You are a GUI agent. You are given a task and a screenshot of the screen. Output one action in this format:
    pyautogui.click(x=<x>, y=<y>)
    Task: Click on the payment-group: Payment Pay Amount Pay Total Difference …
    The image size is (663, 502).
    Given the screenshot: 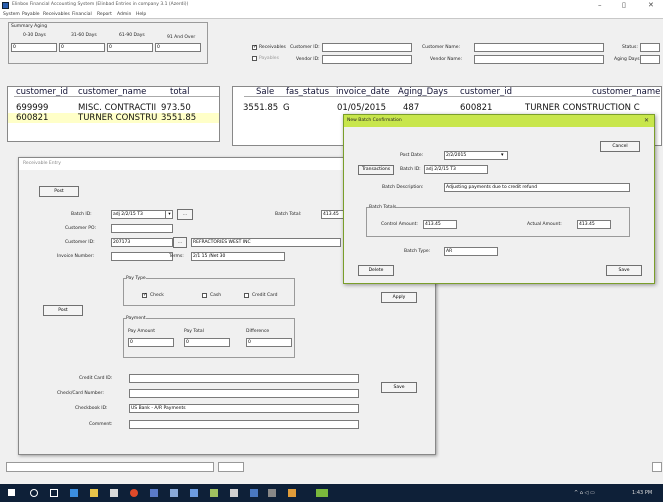 What is the action you would take?
    pyautogui.click(x=209, y=337)
    